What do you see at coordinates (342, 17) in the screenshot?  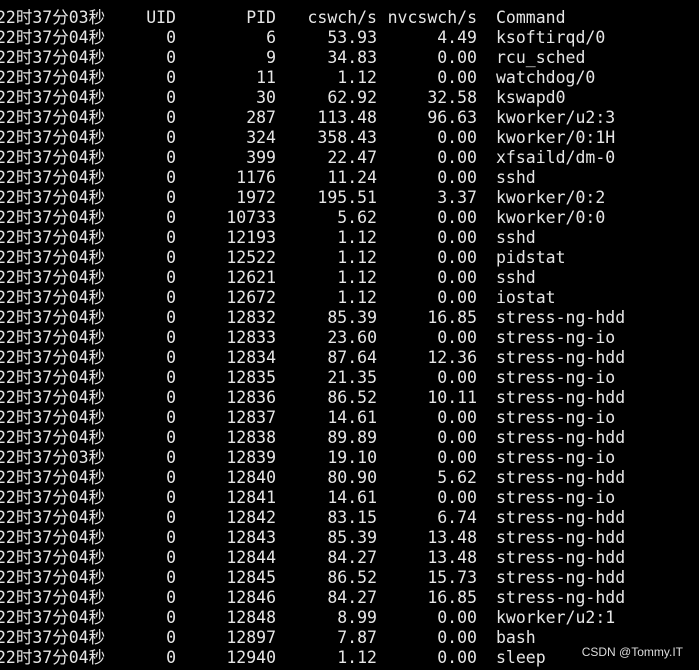 I see `header-cswch: cswch/s` at bounding box center [342, 17].